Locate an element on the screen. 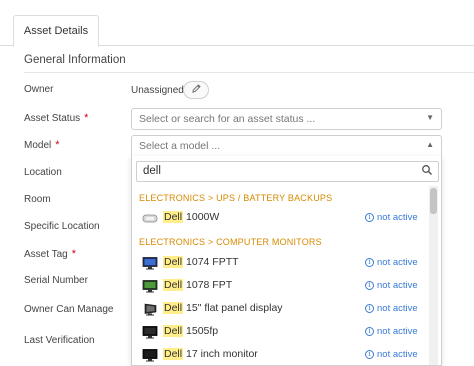 The height and width of the screenshot is (366, 474). option-label: 17 inch monitor is located at coordinates (220, 354).